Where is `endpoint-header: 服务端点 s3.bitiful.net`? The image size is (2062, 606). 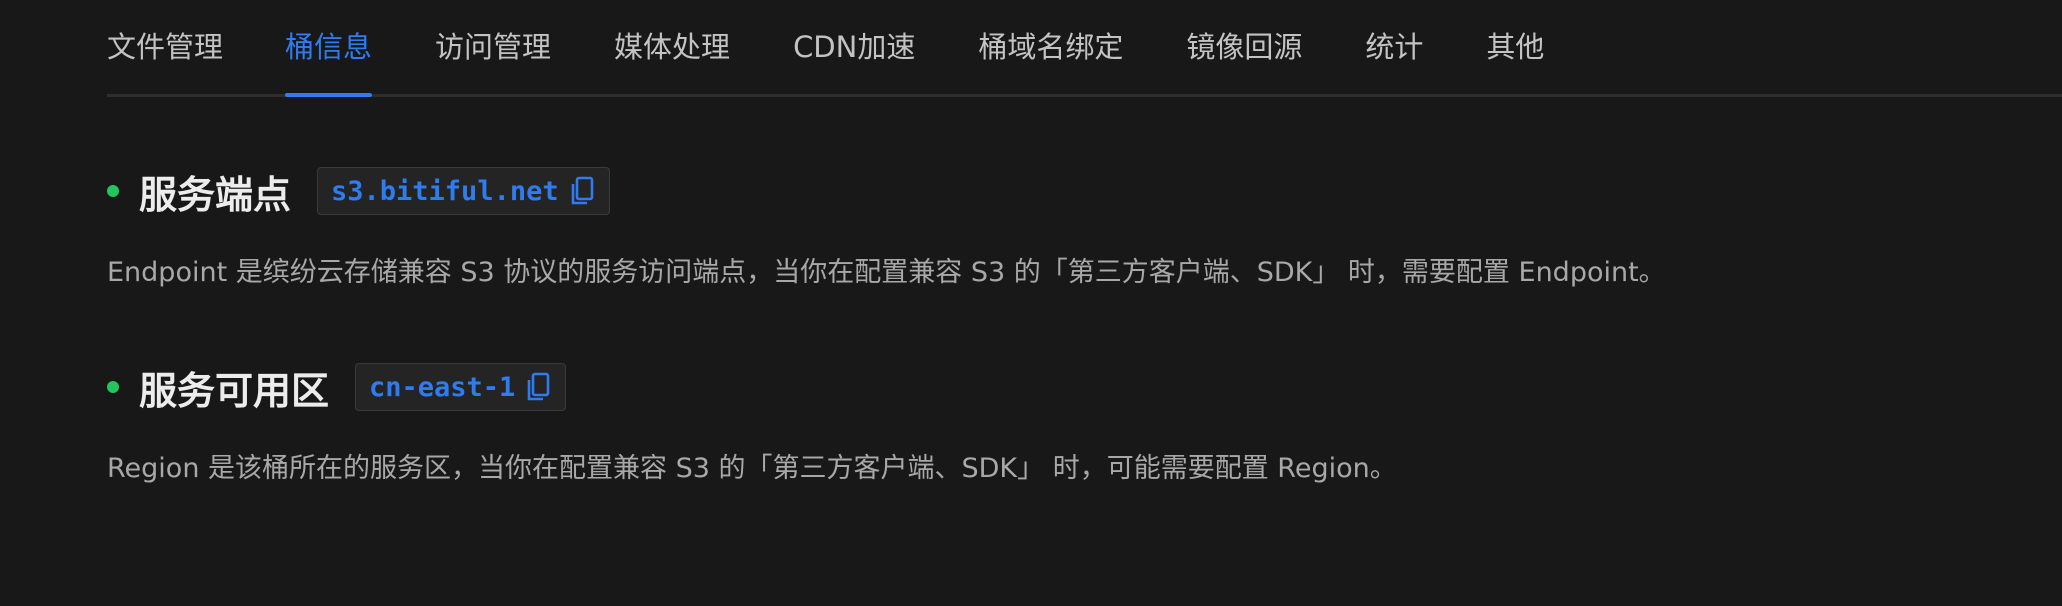 endpoint-header: 服务端点 s3.bitiful.net is located at coordinates (1057, 191).